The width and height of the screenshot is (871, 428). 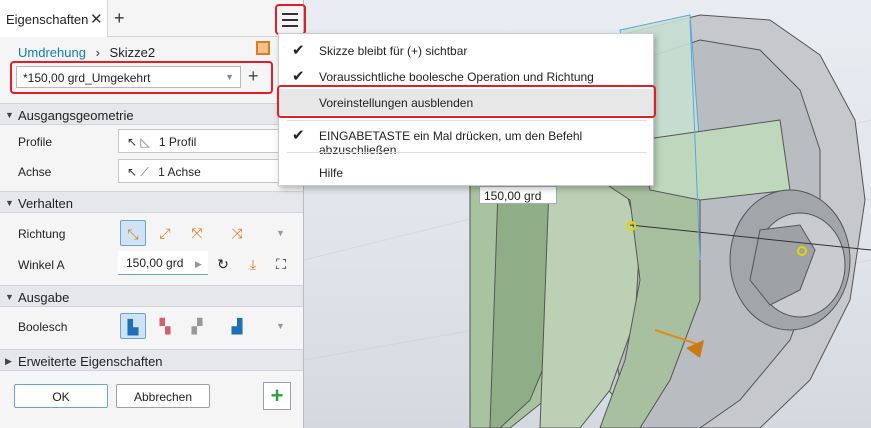 I want to click on chevron-right-icon: ▶, so click(x=198, y=264).